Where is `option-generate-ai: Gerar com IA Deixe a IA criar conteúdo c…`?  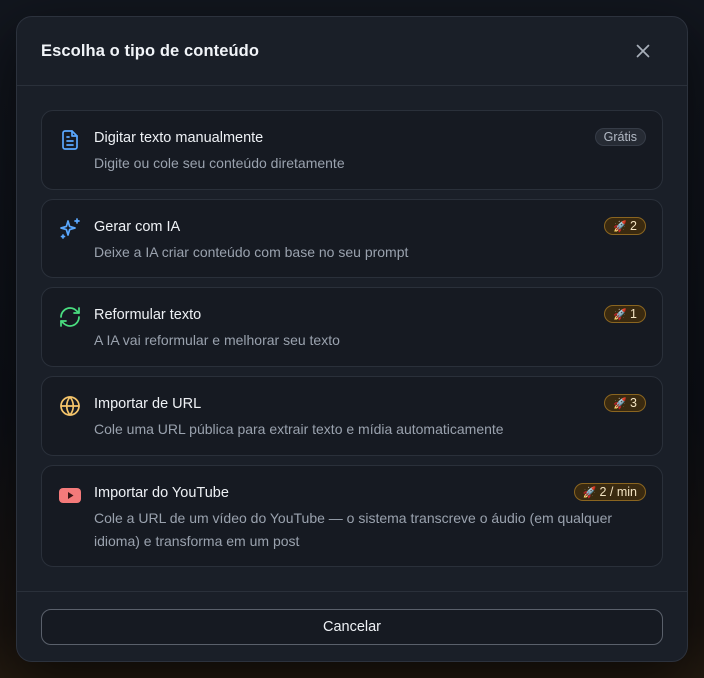
option-generate-ai: Gerar com IA Deixe a IA criar conteúdo c… is located at coordinates (352, 238).